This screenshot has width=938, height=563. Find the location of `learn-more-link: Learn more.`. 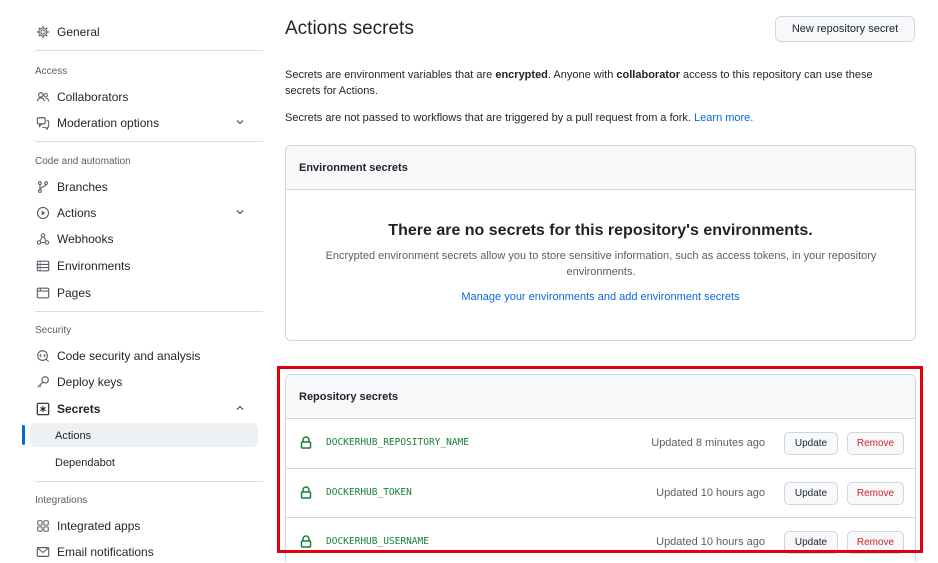

learn-more-link: Learn more. is located at coordinates (723, 118).